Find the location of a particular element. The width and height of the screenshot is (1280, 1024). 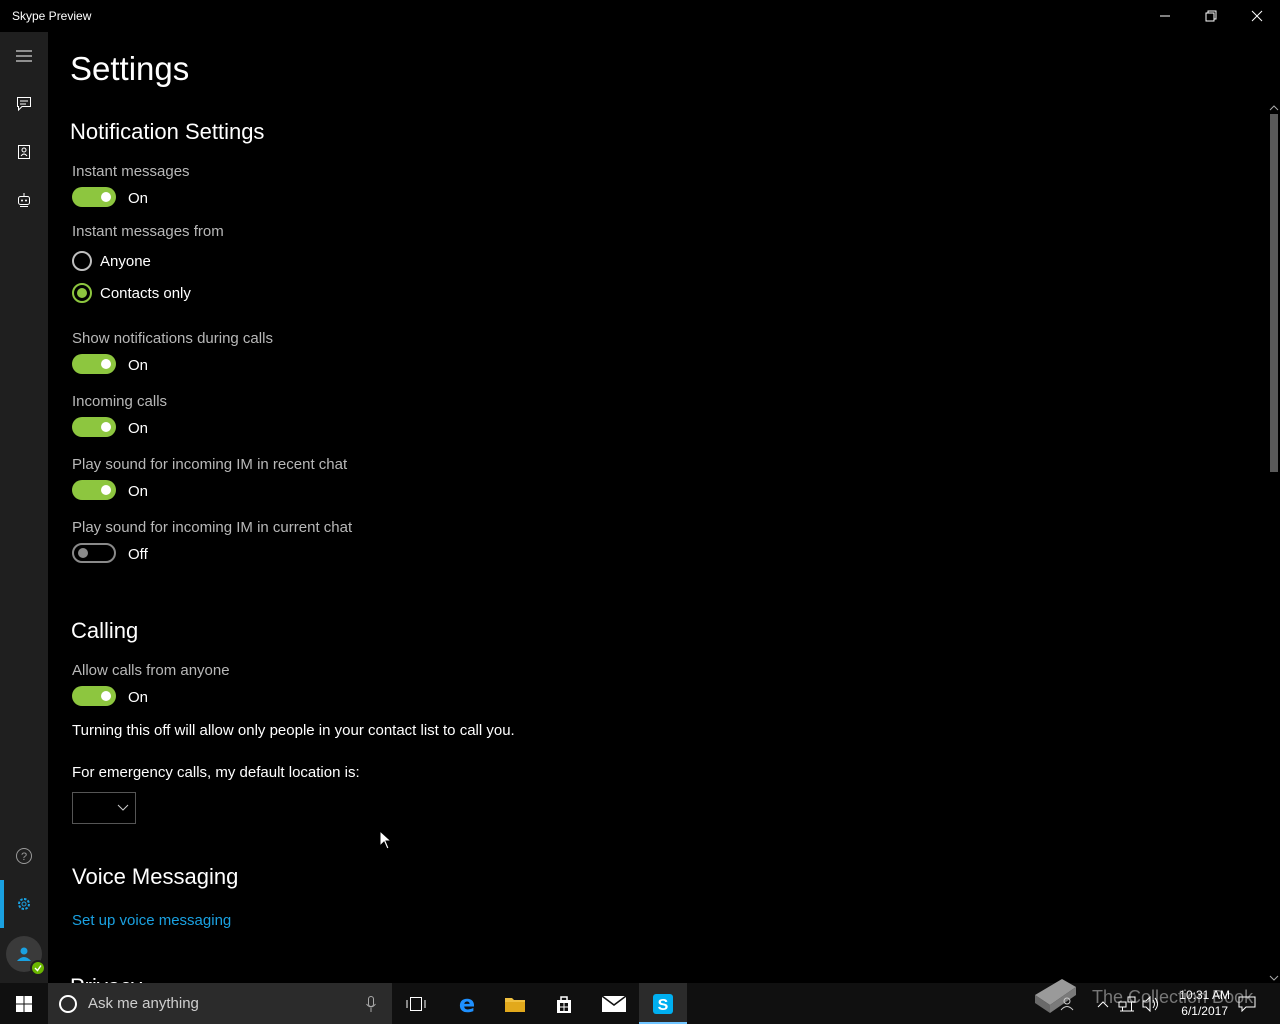

sidebar-item-bots is located at coordinates (24, 200).